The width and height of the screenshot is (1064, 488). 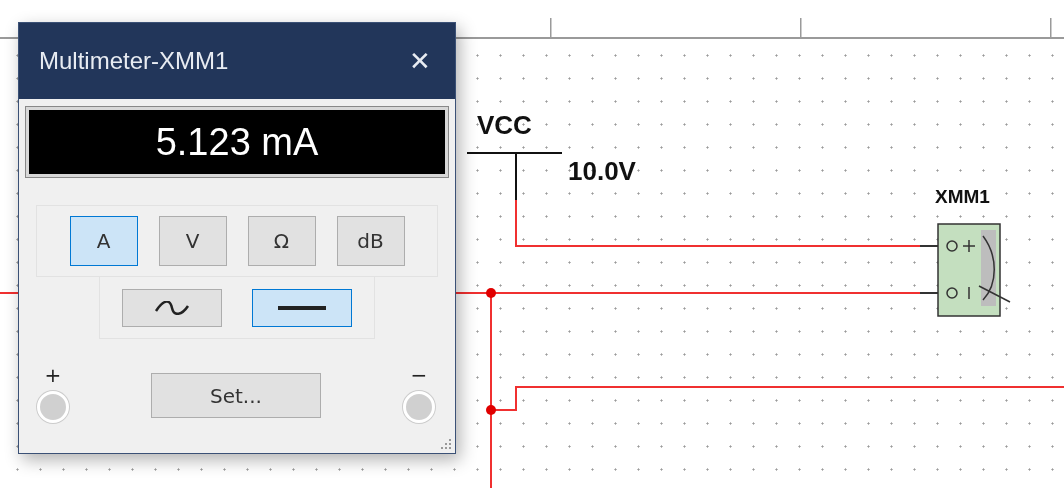 What do you see at coordinates (420, 61) in the screenshot?
I see `close-button: ✕` at bounding box center [420, 61].